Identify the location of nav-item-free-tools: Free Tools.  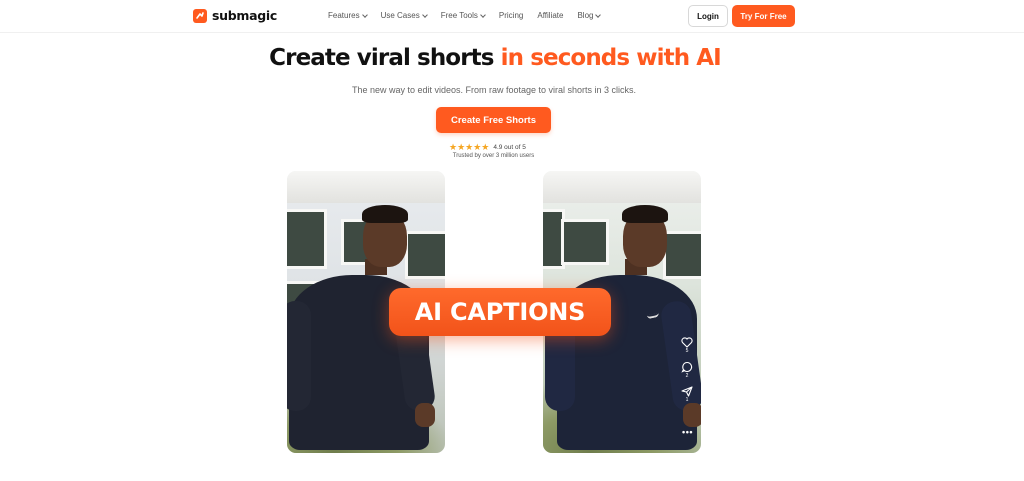
(463, 15).